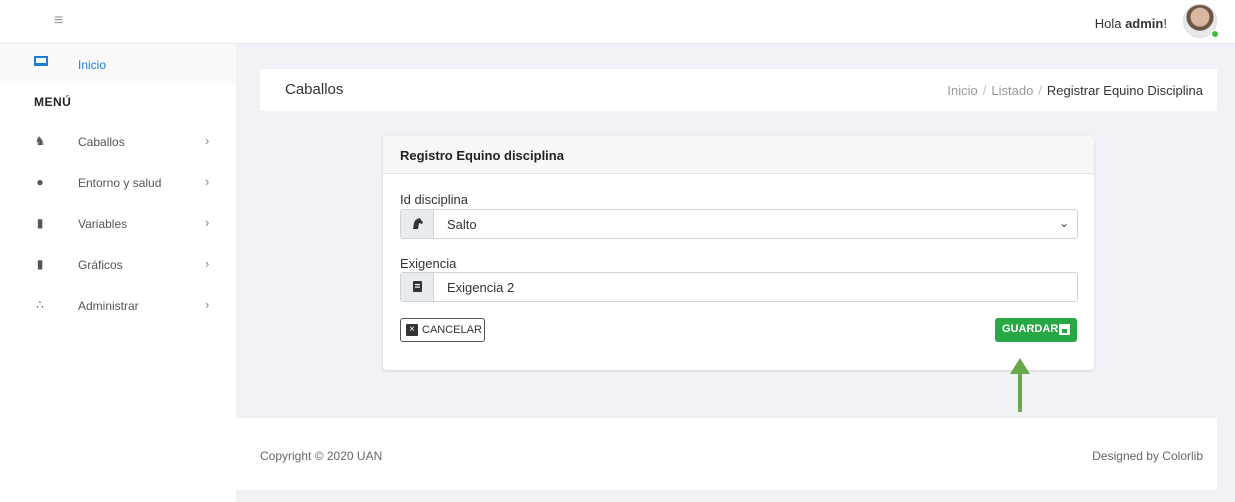 This screenshot has width=1235, height=502. I want to click on sidebar-item-label: Administrar, so click(108, 306).